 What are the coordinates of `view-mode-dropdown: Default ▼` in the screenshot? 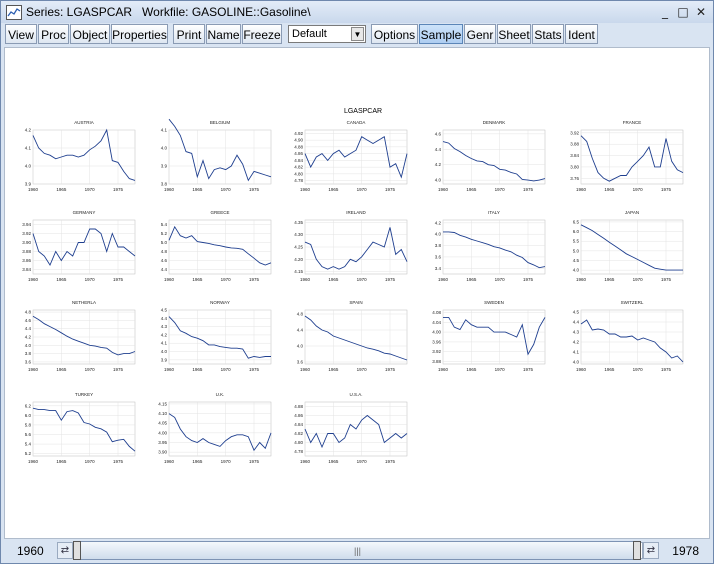 It's located at (327, 34).